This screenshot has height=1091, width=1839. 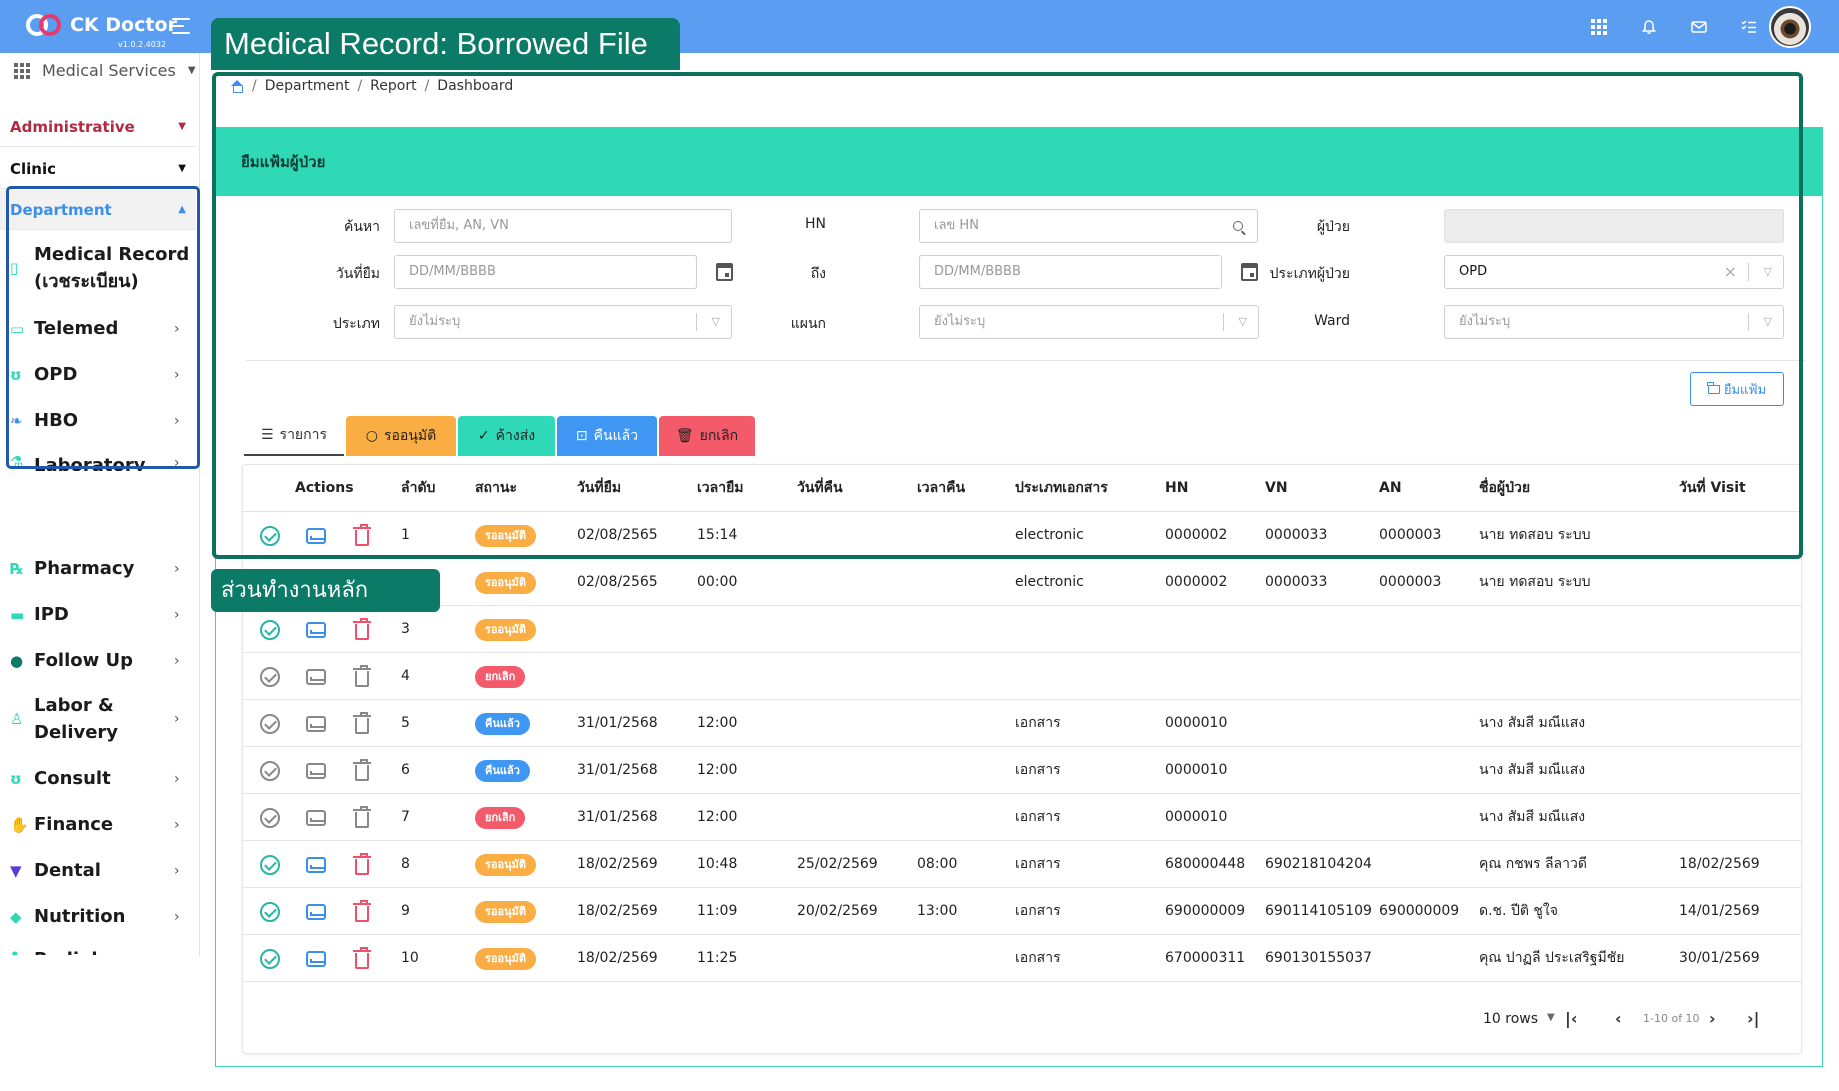 I want to click on services-menu: Medical Services ▼, so click(x=105, y=70).